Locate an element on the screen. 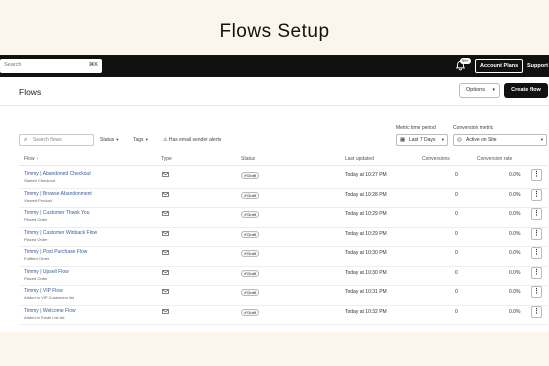  flow-name-link: Timmy | VIP Flow is located at coordinates (43, 291).